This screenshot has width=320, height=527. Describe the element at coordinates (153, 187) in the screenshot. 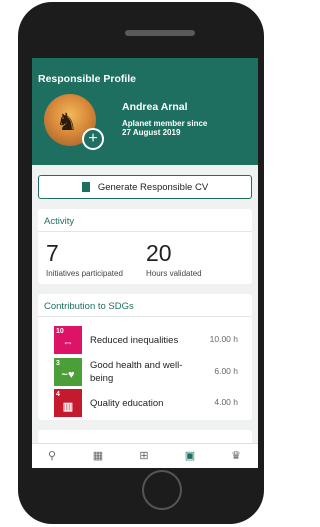

I see `generate-cv-label: Generate Responsible CV` at that location.